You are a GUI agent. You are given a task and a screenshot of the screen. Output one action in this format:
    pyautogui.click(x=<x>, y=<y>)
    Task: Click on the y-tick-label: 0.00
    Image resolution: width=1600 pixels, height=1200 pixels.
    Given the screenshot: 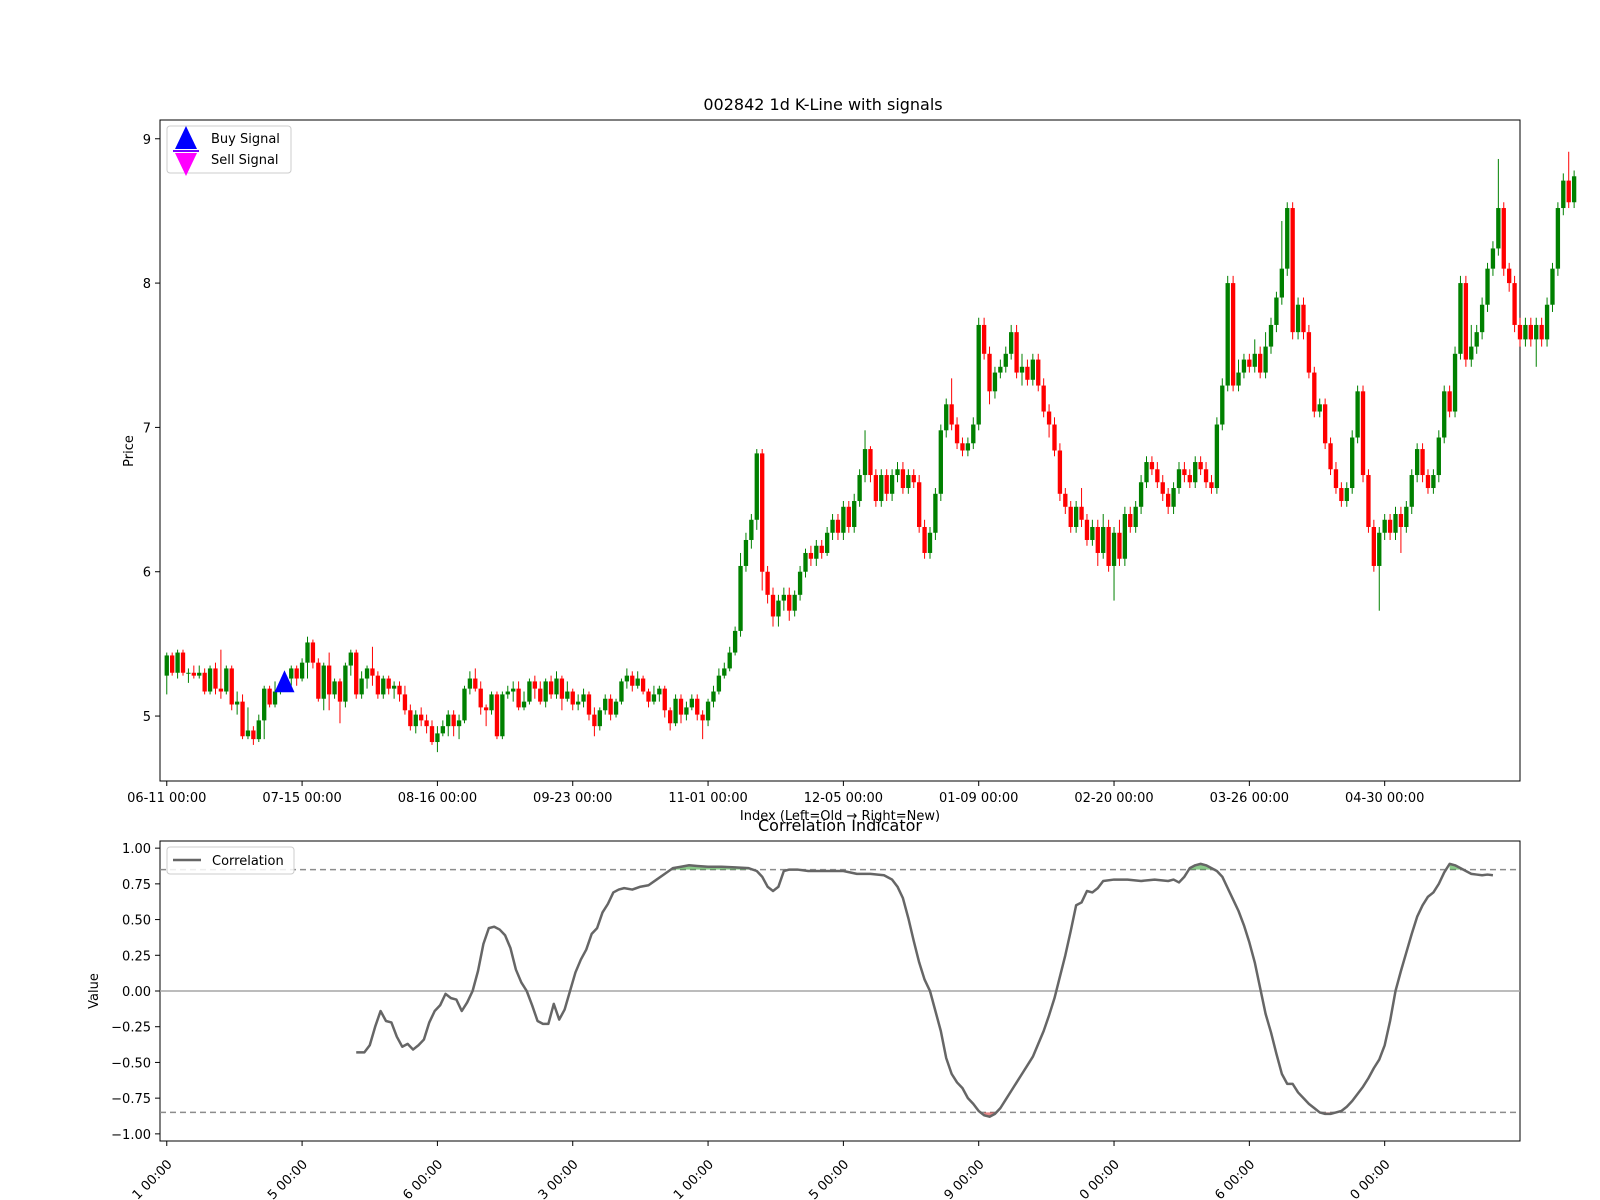 What is the action you would take?
    pyautogui.click(x=136, y=992)
    